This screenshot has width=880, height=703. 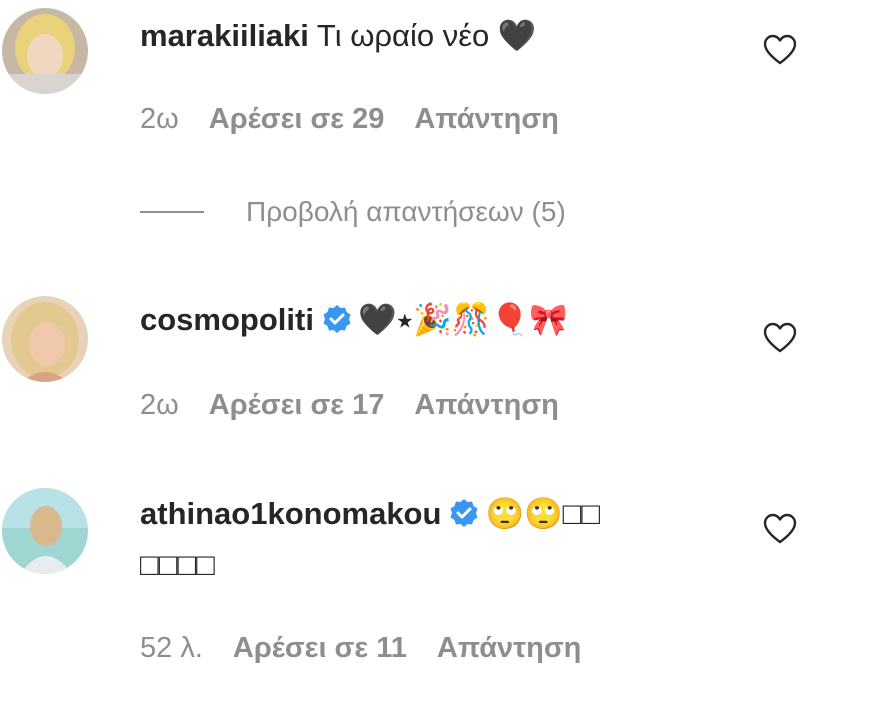 What do you see at coordinates (297, 405) in the screenshot?
I see `likes-count: Αρέσει σε 17` at bounding box center [297, 405].